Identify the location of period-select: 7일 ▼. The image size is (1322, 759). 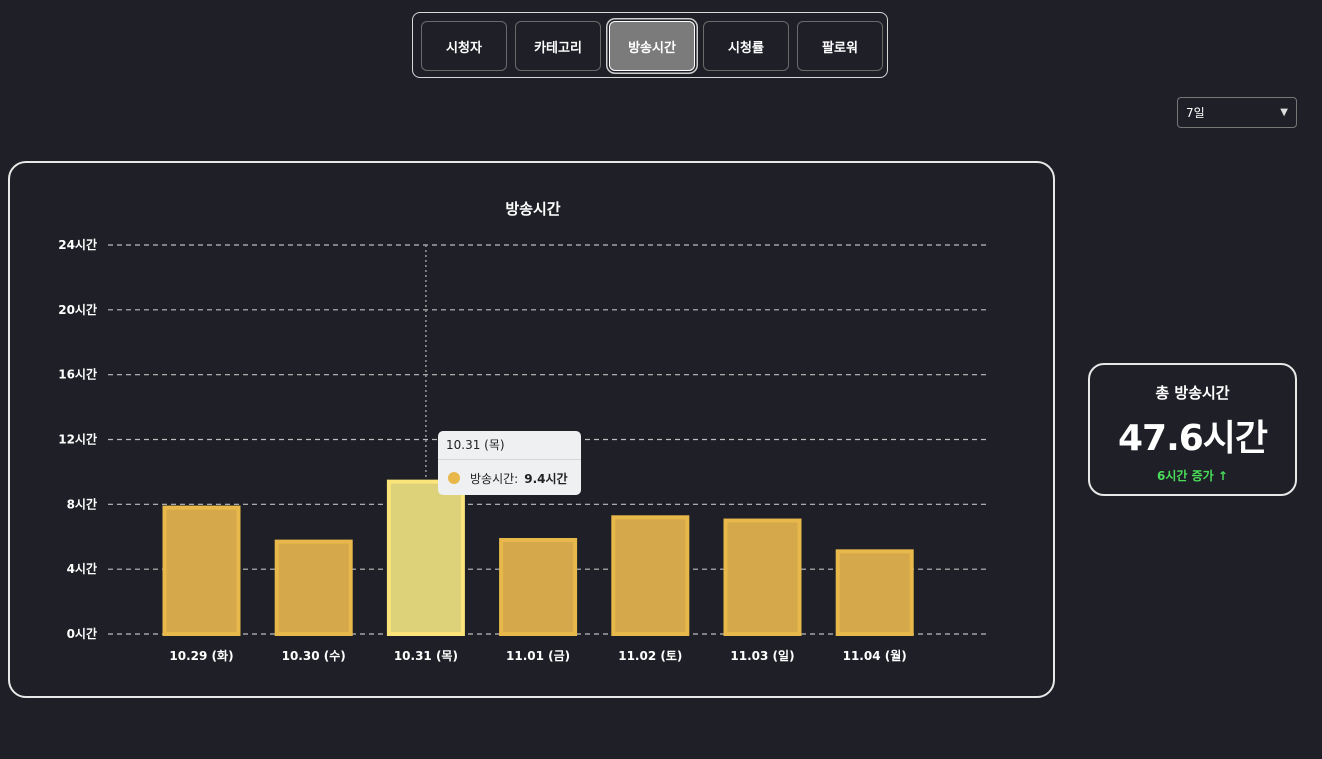
(1237, 112).